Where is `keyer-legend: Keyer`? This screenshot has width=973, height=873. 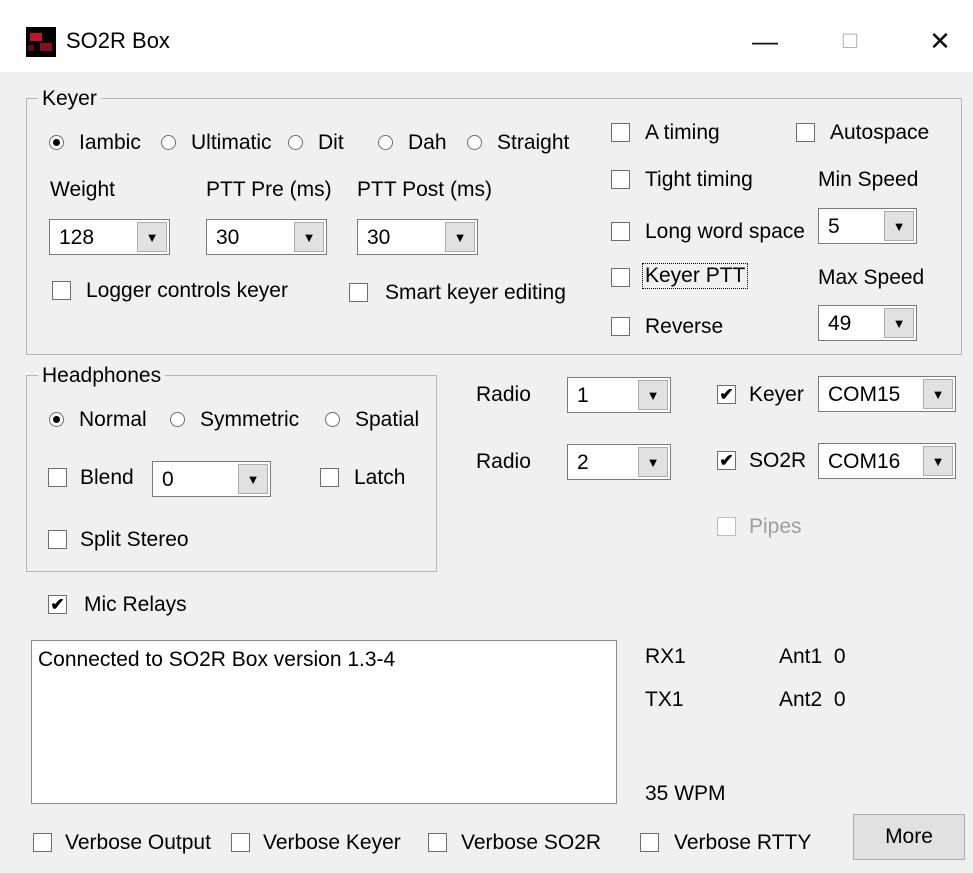
keyer-legend: Keyer is located at coordinates (69, 99).